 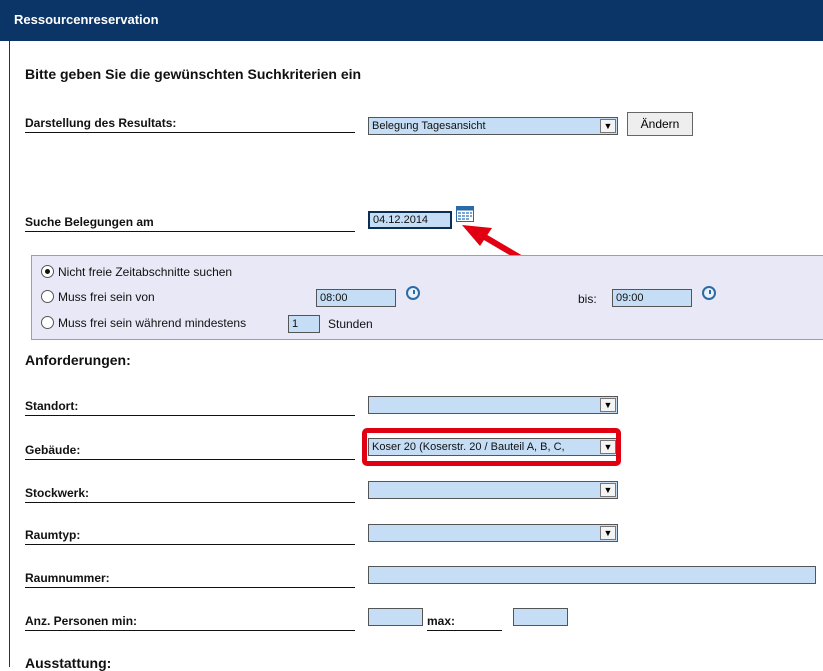 I want to click on radio-free-from-label: Muss frei sein von, so click(x=106, y=297).